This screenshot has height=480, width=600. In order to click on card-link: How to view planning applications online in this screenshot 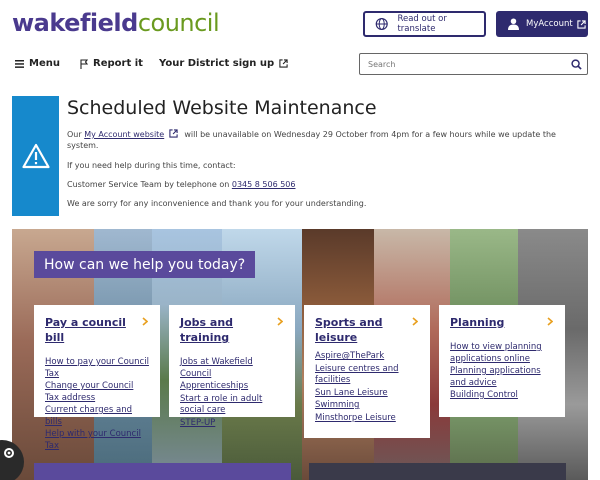, I will do `click(502, 353)`.